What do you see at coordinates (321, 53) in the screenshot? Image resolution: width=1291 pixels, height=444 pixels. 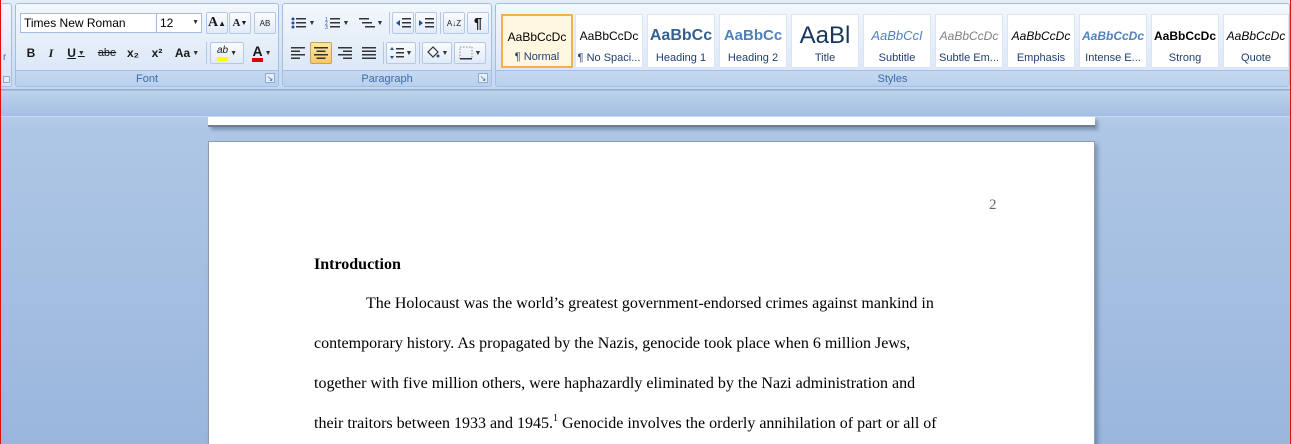 I see `align-center-button` at bounding box center [321, 53].